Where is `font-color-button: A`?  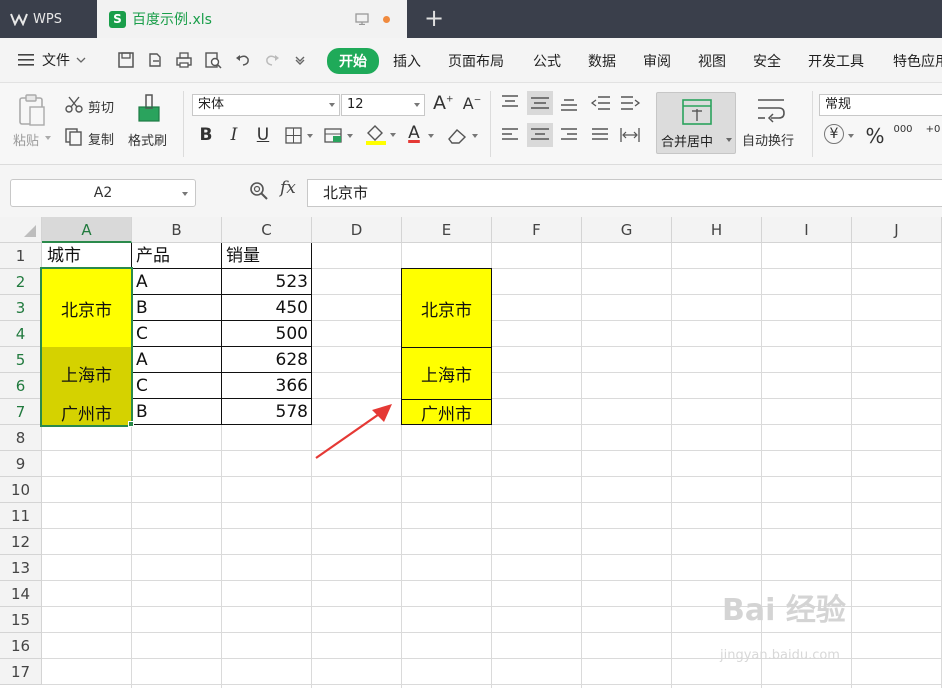
font-color-button: A is located at coordinates (414, 133).